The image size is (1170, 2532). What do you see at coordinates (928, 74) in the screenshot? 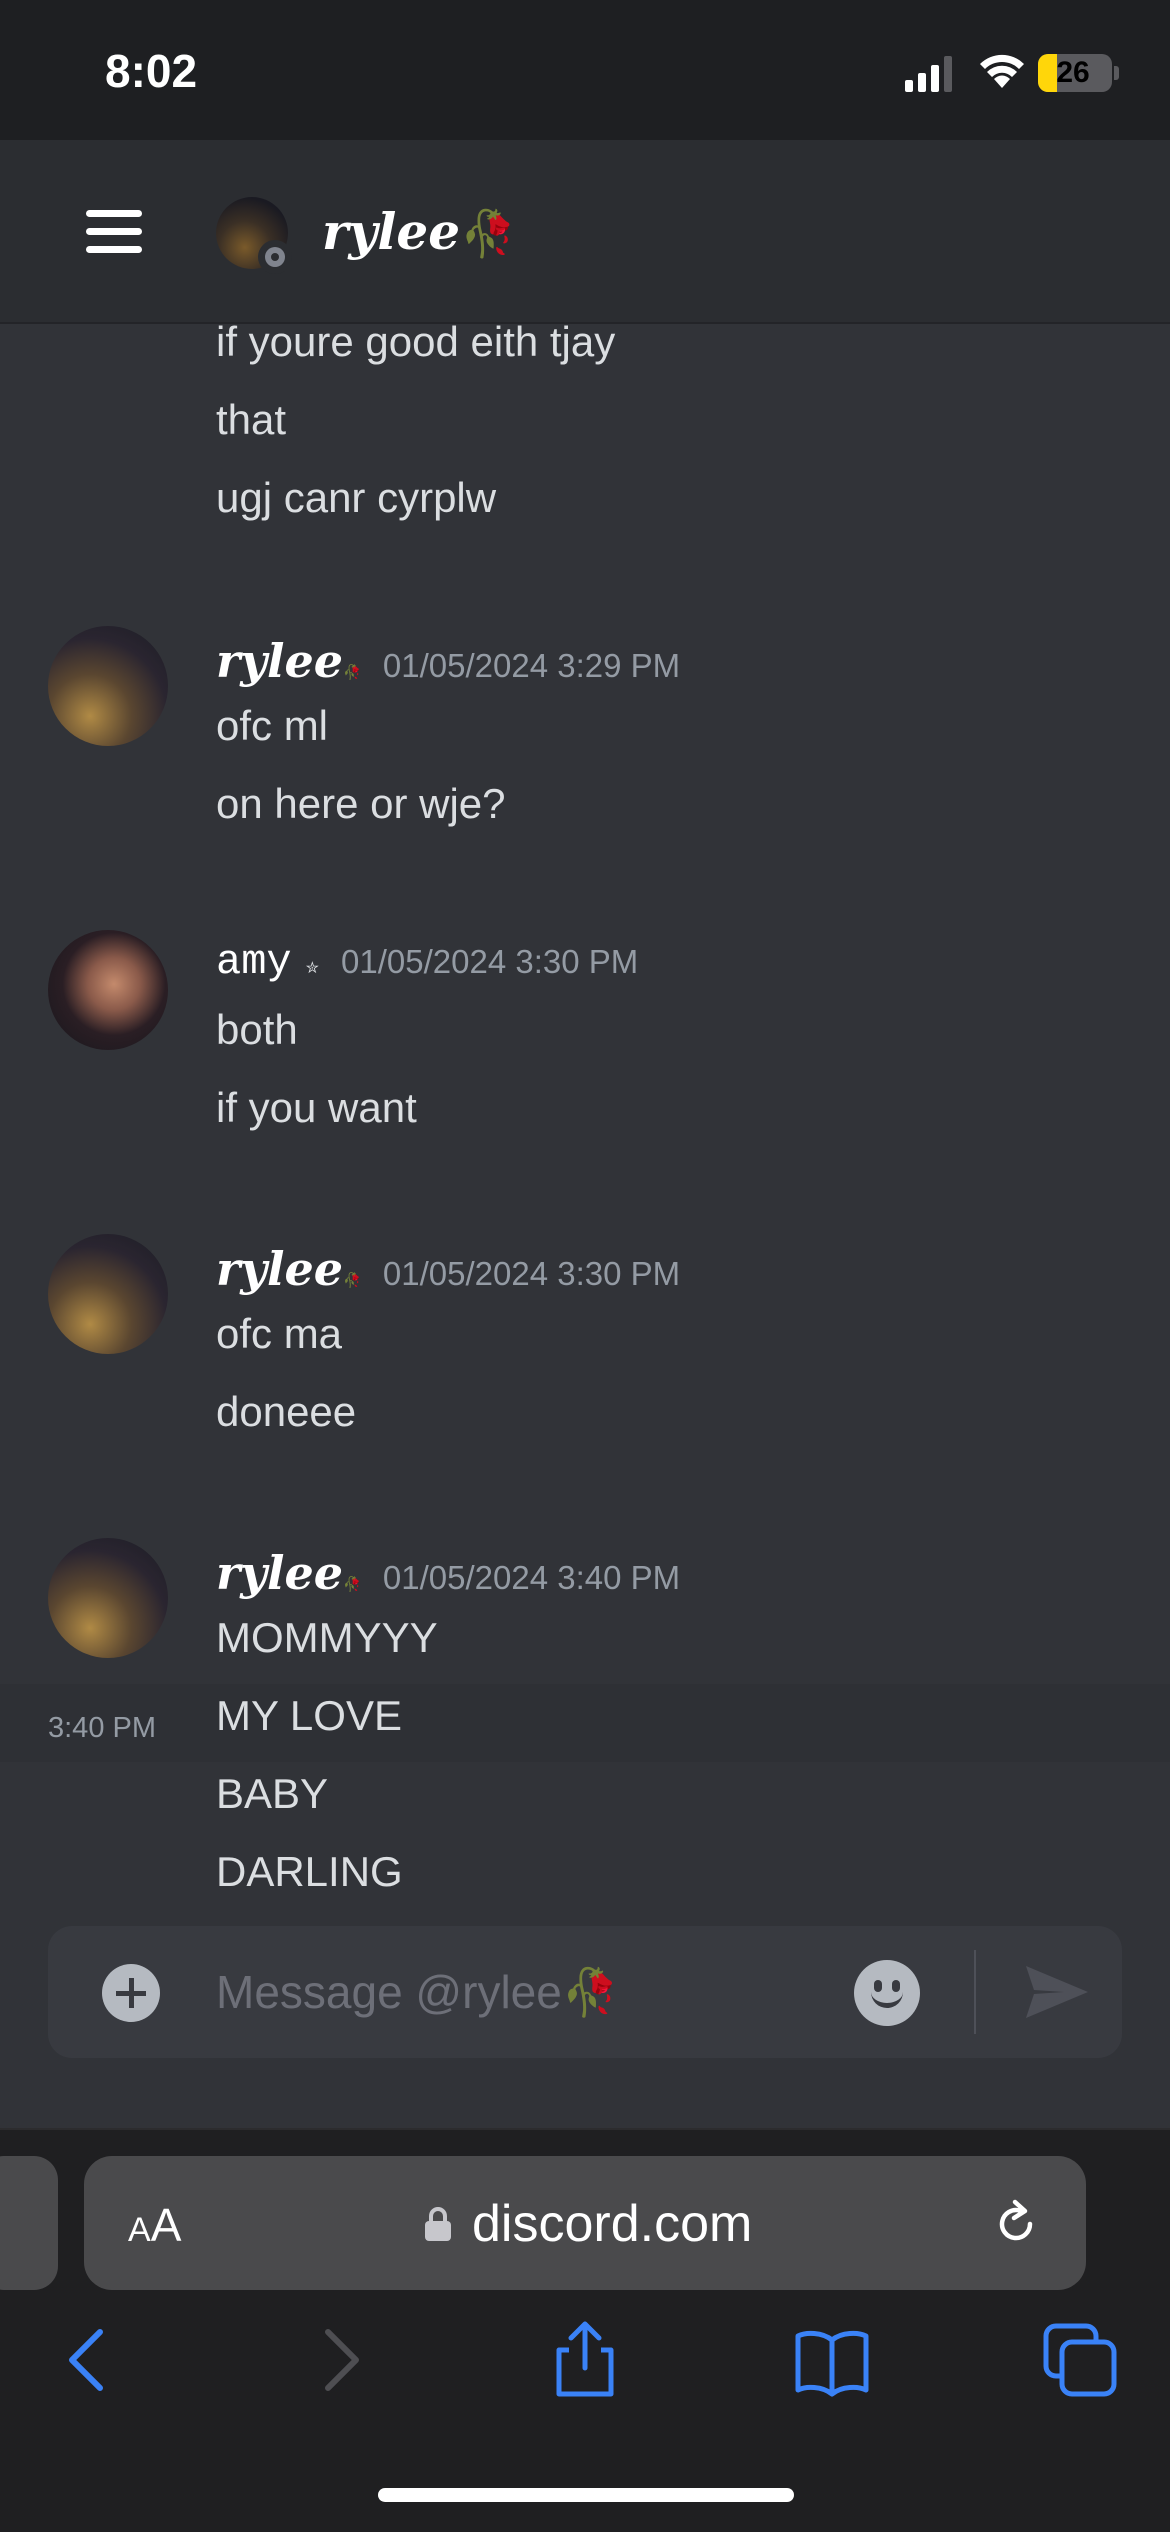
I see `cellular-signal-icon` at bounding box center [928, 74].